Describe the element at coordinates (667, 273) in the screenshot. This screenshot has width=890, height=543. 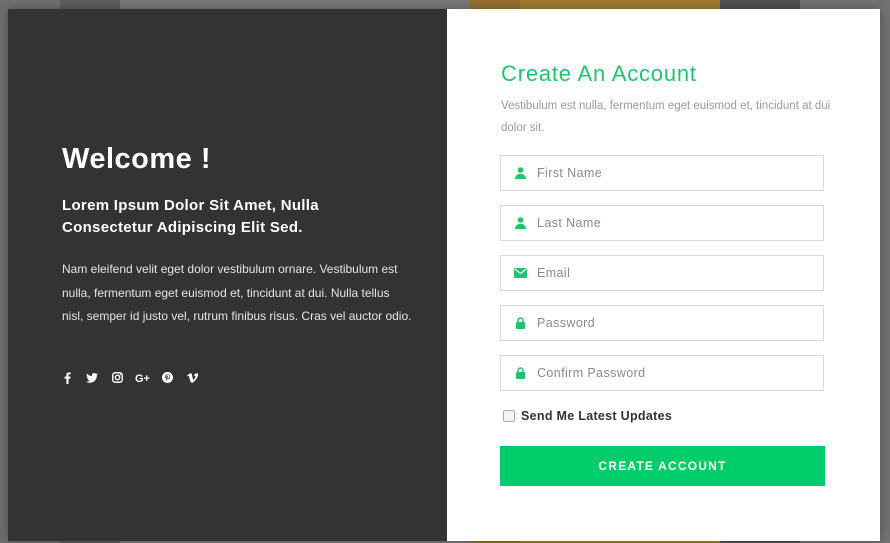
I see `email-input` at that location.